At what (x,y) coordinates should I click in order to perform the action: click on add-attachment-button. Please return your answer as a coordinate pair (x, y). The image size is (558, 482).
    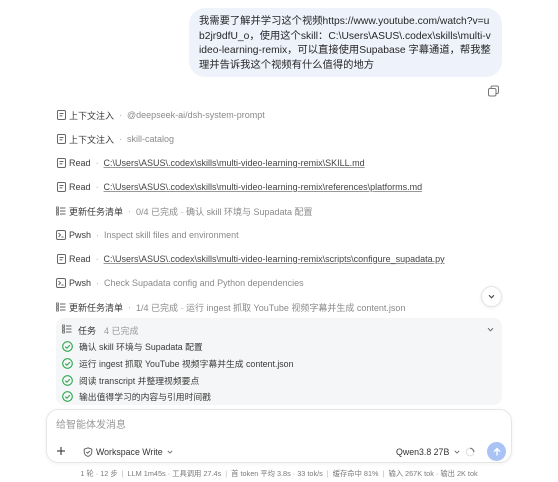
    Looking at the image, I should click on (61, 451).